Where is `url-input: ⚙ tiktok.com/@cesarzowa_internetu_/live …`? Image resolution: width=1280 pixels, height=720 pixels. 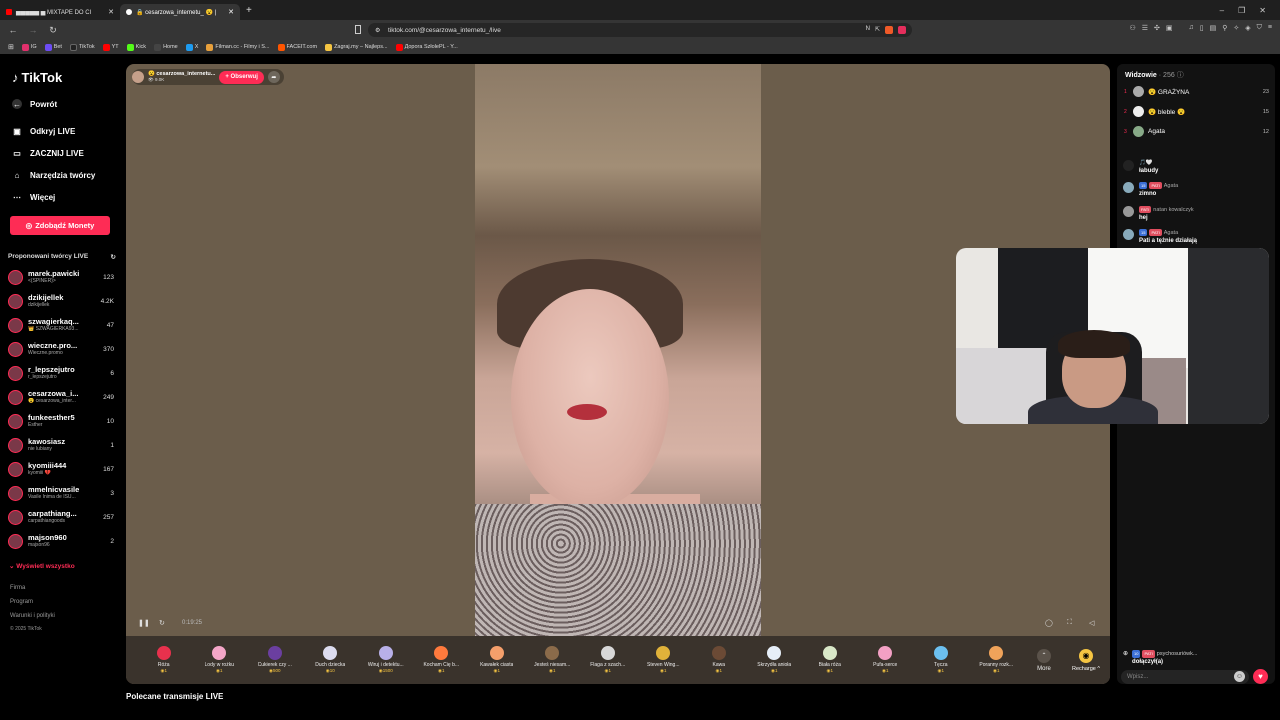 url-input: ⚙ tiktok.com/@cesarzowa_internetu_/live … is located at coordinates (640, 30).